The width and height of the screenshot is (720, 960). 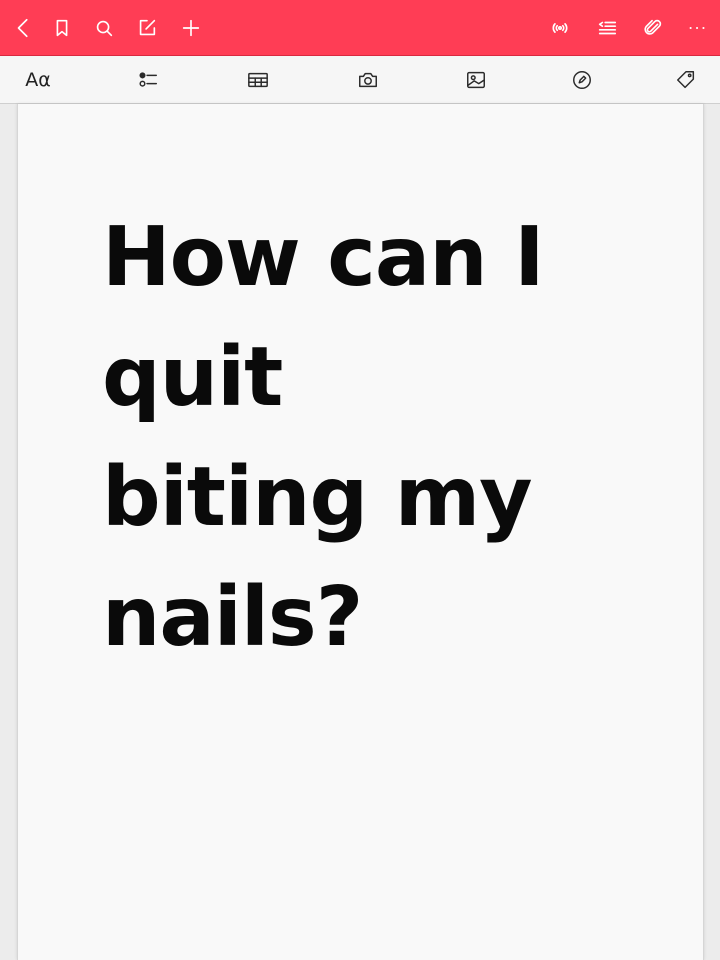 I want to click on text-format-icon: Aα, so click(x=38, y=80).